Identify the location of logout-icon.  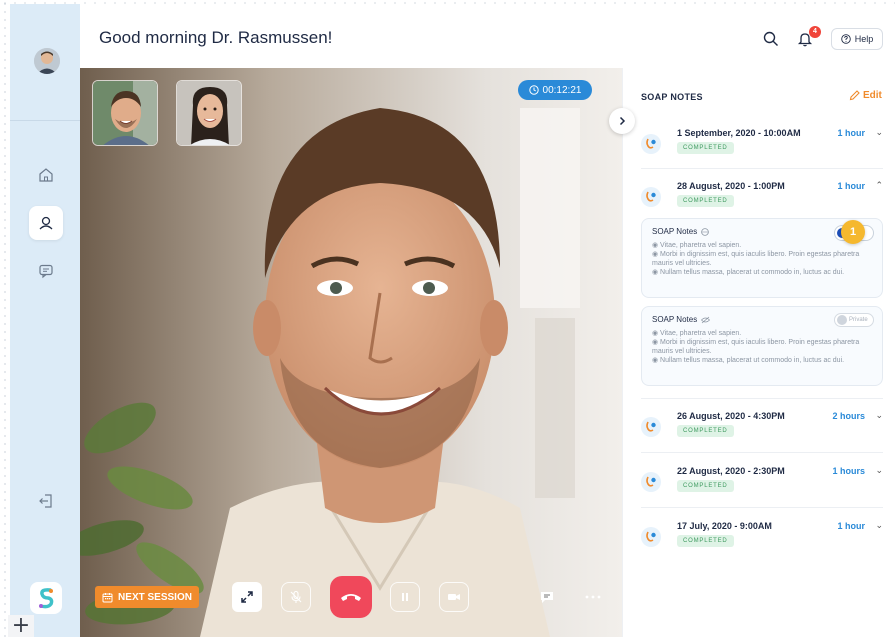
(45, 501).